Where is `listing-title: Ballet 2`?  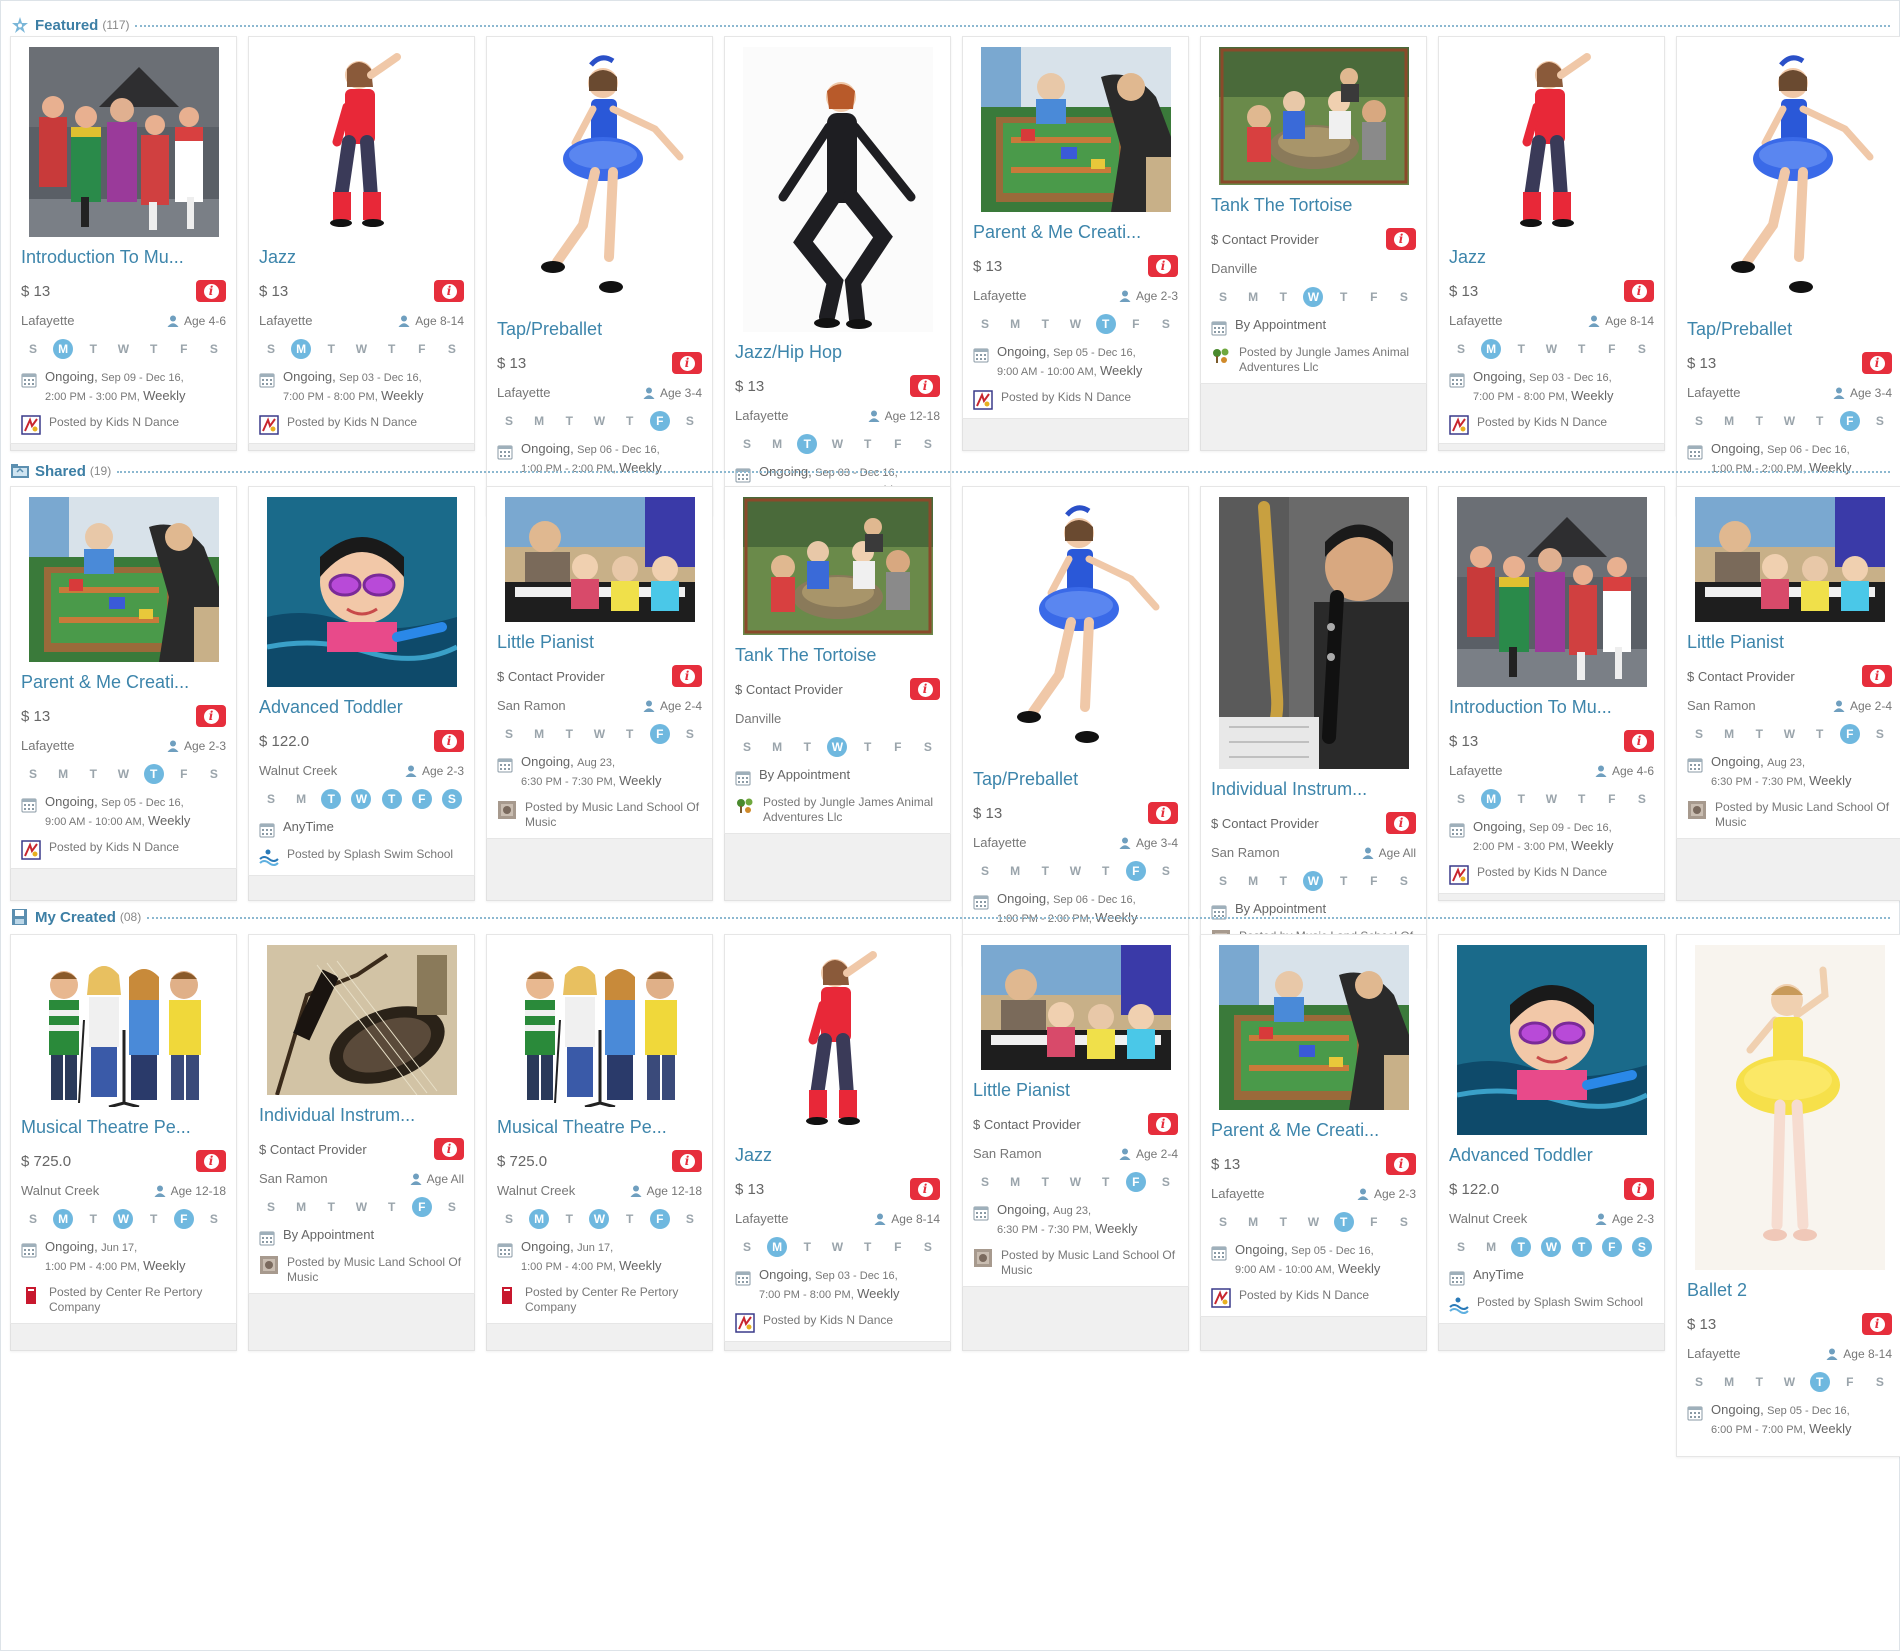 listing-title: Ballet 2 is located at coordinates (1789, 1290).